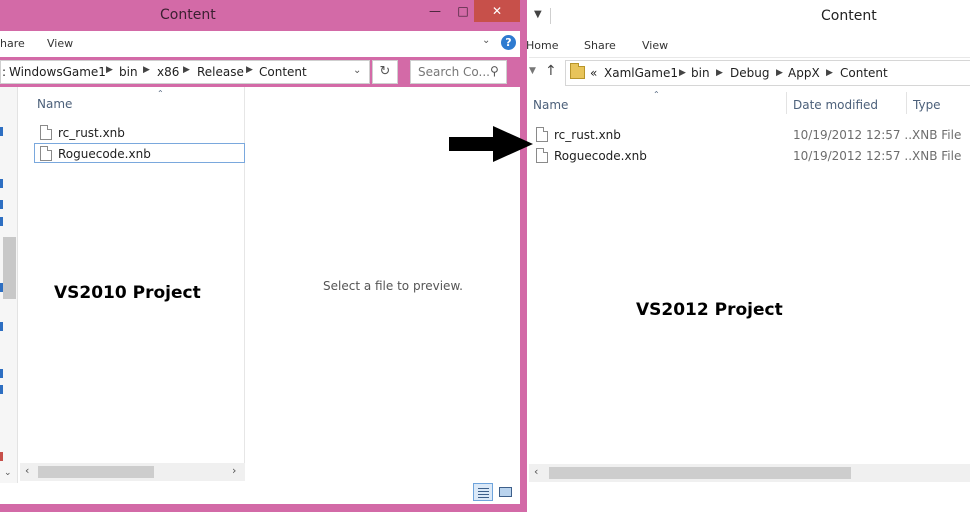  I want to click on close-icon: ✕, so click(497, 11).